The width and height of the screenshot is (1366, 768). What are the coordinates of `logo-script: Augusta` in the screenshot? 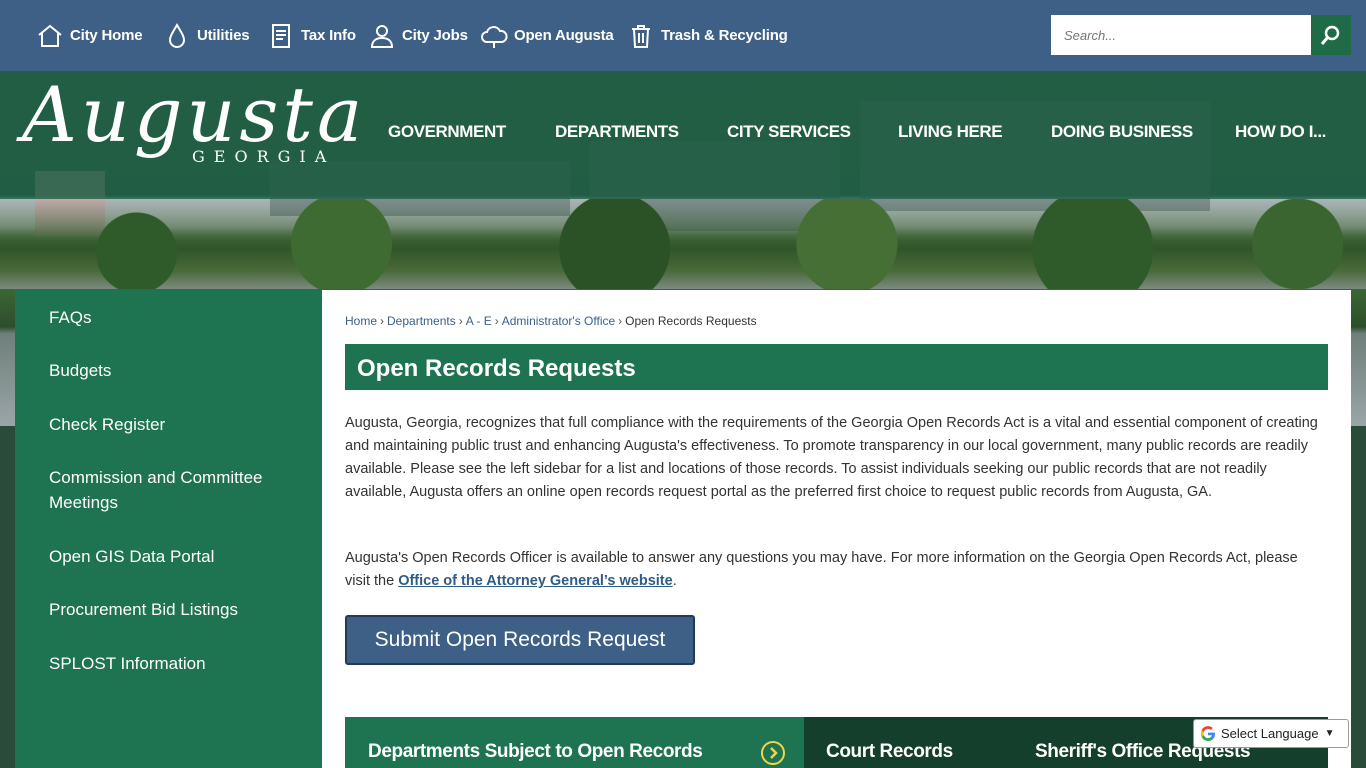 It's located at (194, 115).